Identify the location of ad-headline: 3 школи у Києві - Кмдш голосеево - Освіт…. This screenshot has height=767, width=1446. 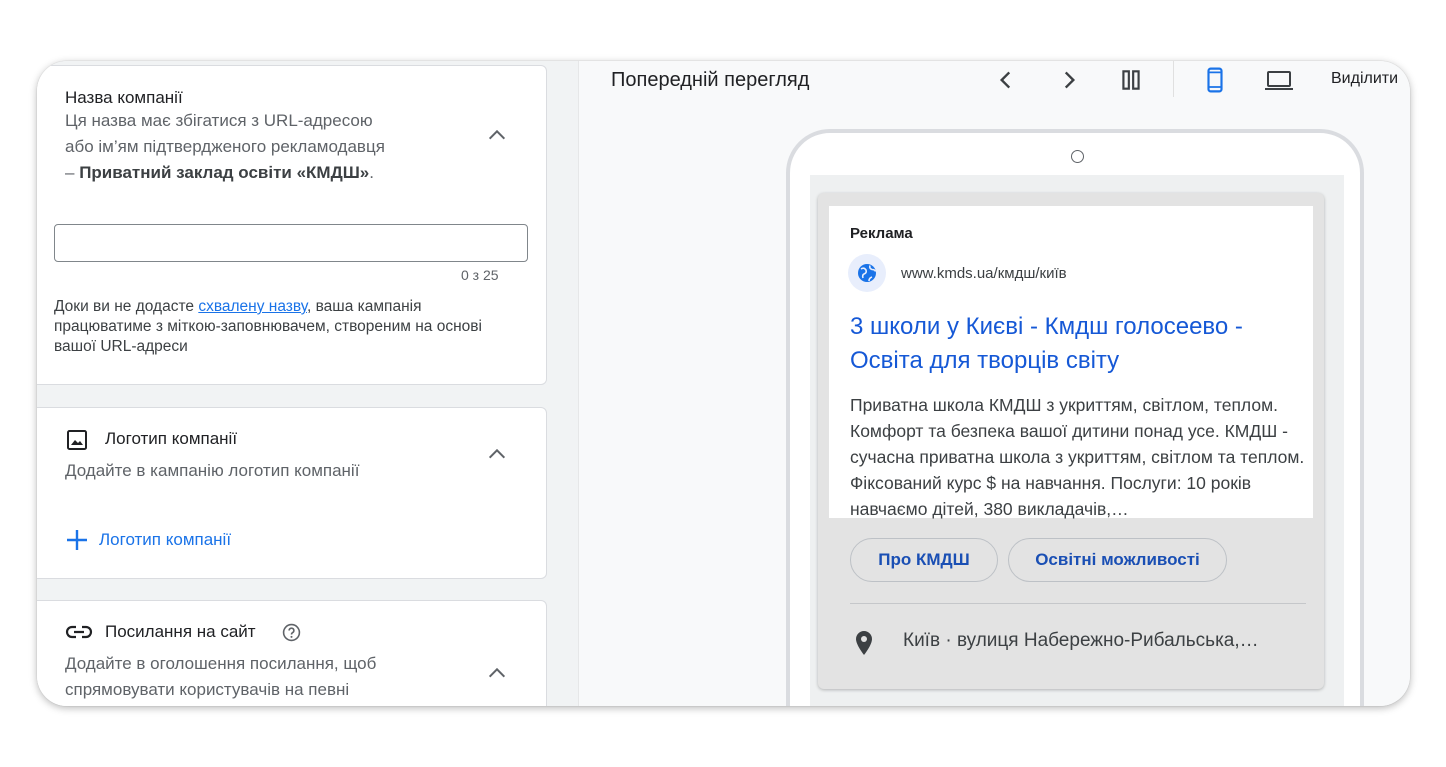
(1080, 344).